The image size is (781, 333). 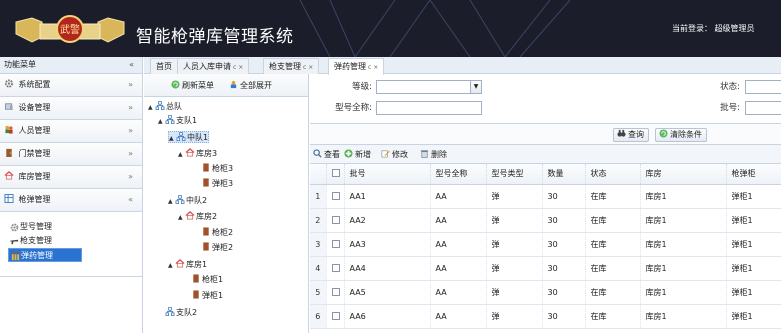 I want to click on tree-node: 枪柜3, so click(x=213, y=169).